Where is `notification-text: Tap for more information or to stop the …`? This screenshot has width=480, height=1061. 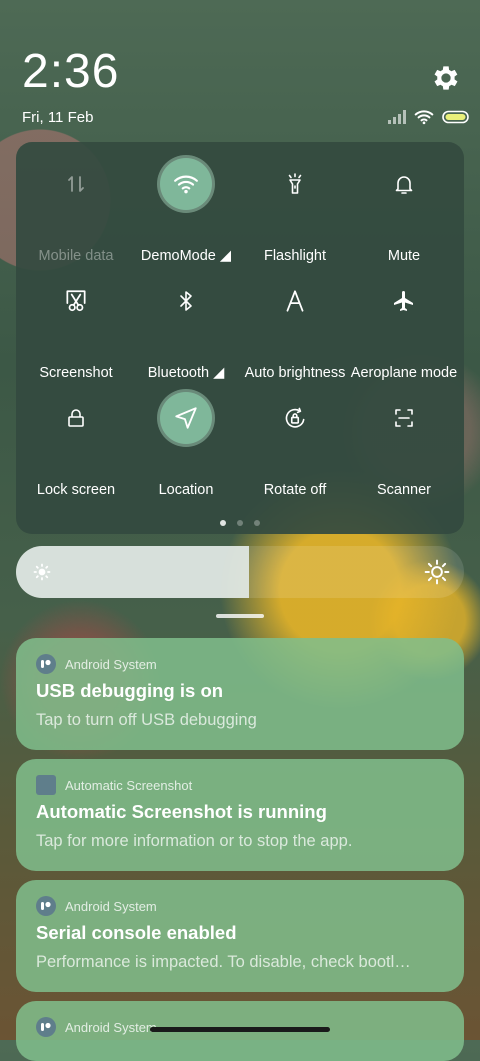 notification-text: Tap for more information or to stop the … is located at coordinates (194, 841).